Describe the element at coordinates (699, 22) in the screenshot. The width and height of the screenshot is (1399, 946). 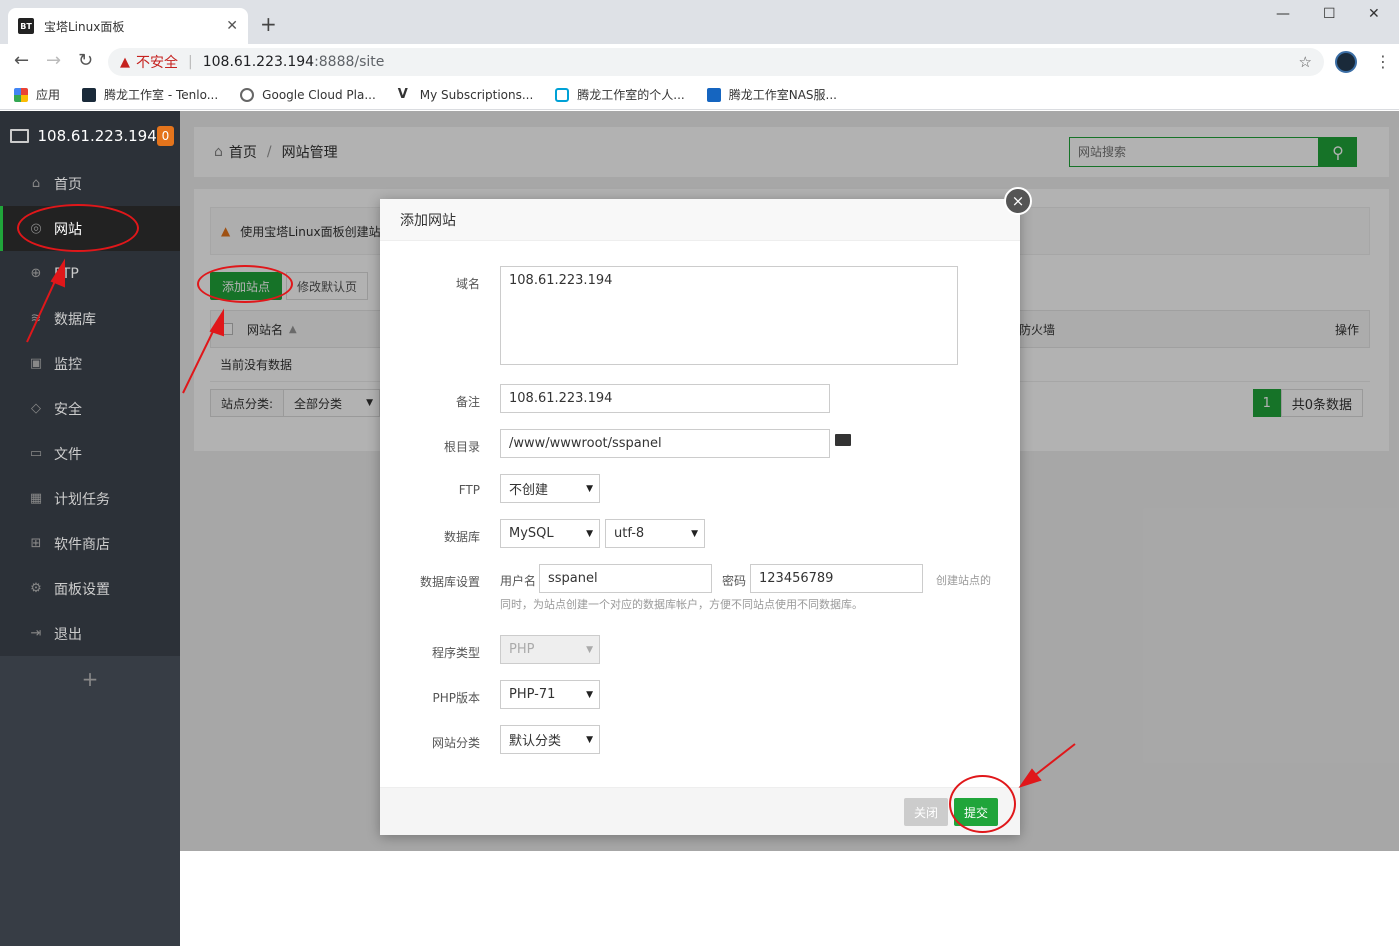
I see `browser-tab-strip: BT 宝塔Linux面板 ✕ + — ☐ ✕` at that location.